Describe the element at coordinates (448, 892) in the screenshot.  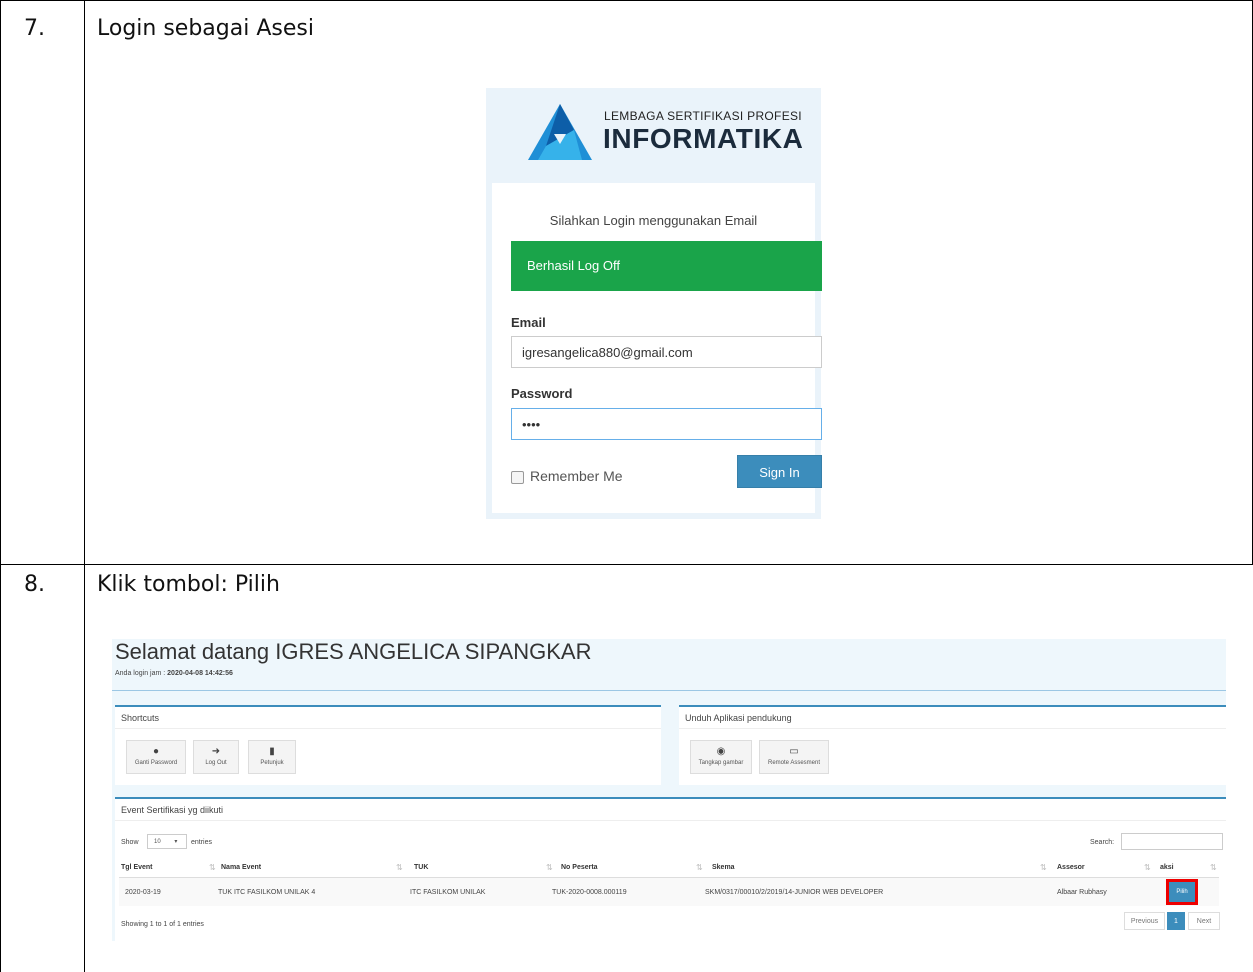
I see `table-cell: ITC FASILKOM UNILAK` at that location.